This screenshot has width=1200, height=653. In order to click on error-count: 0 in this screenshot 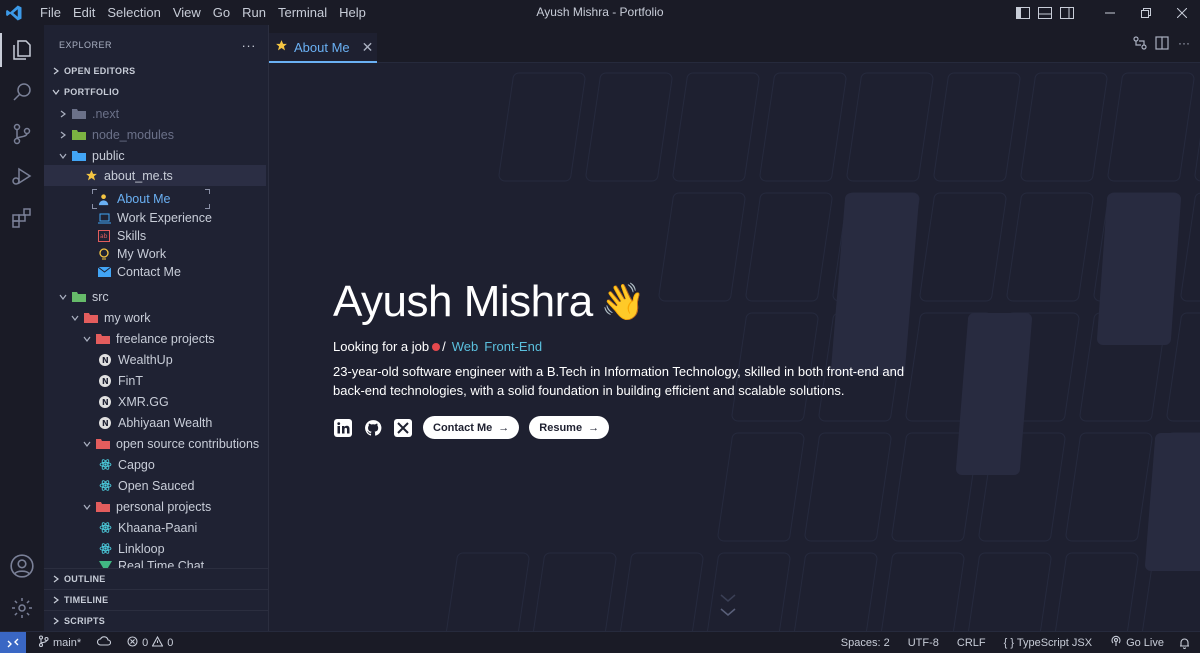, I will do `click(145, 642)`.